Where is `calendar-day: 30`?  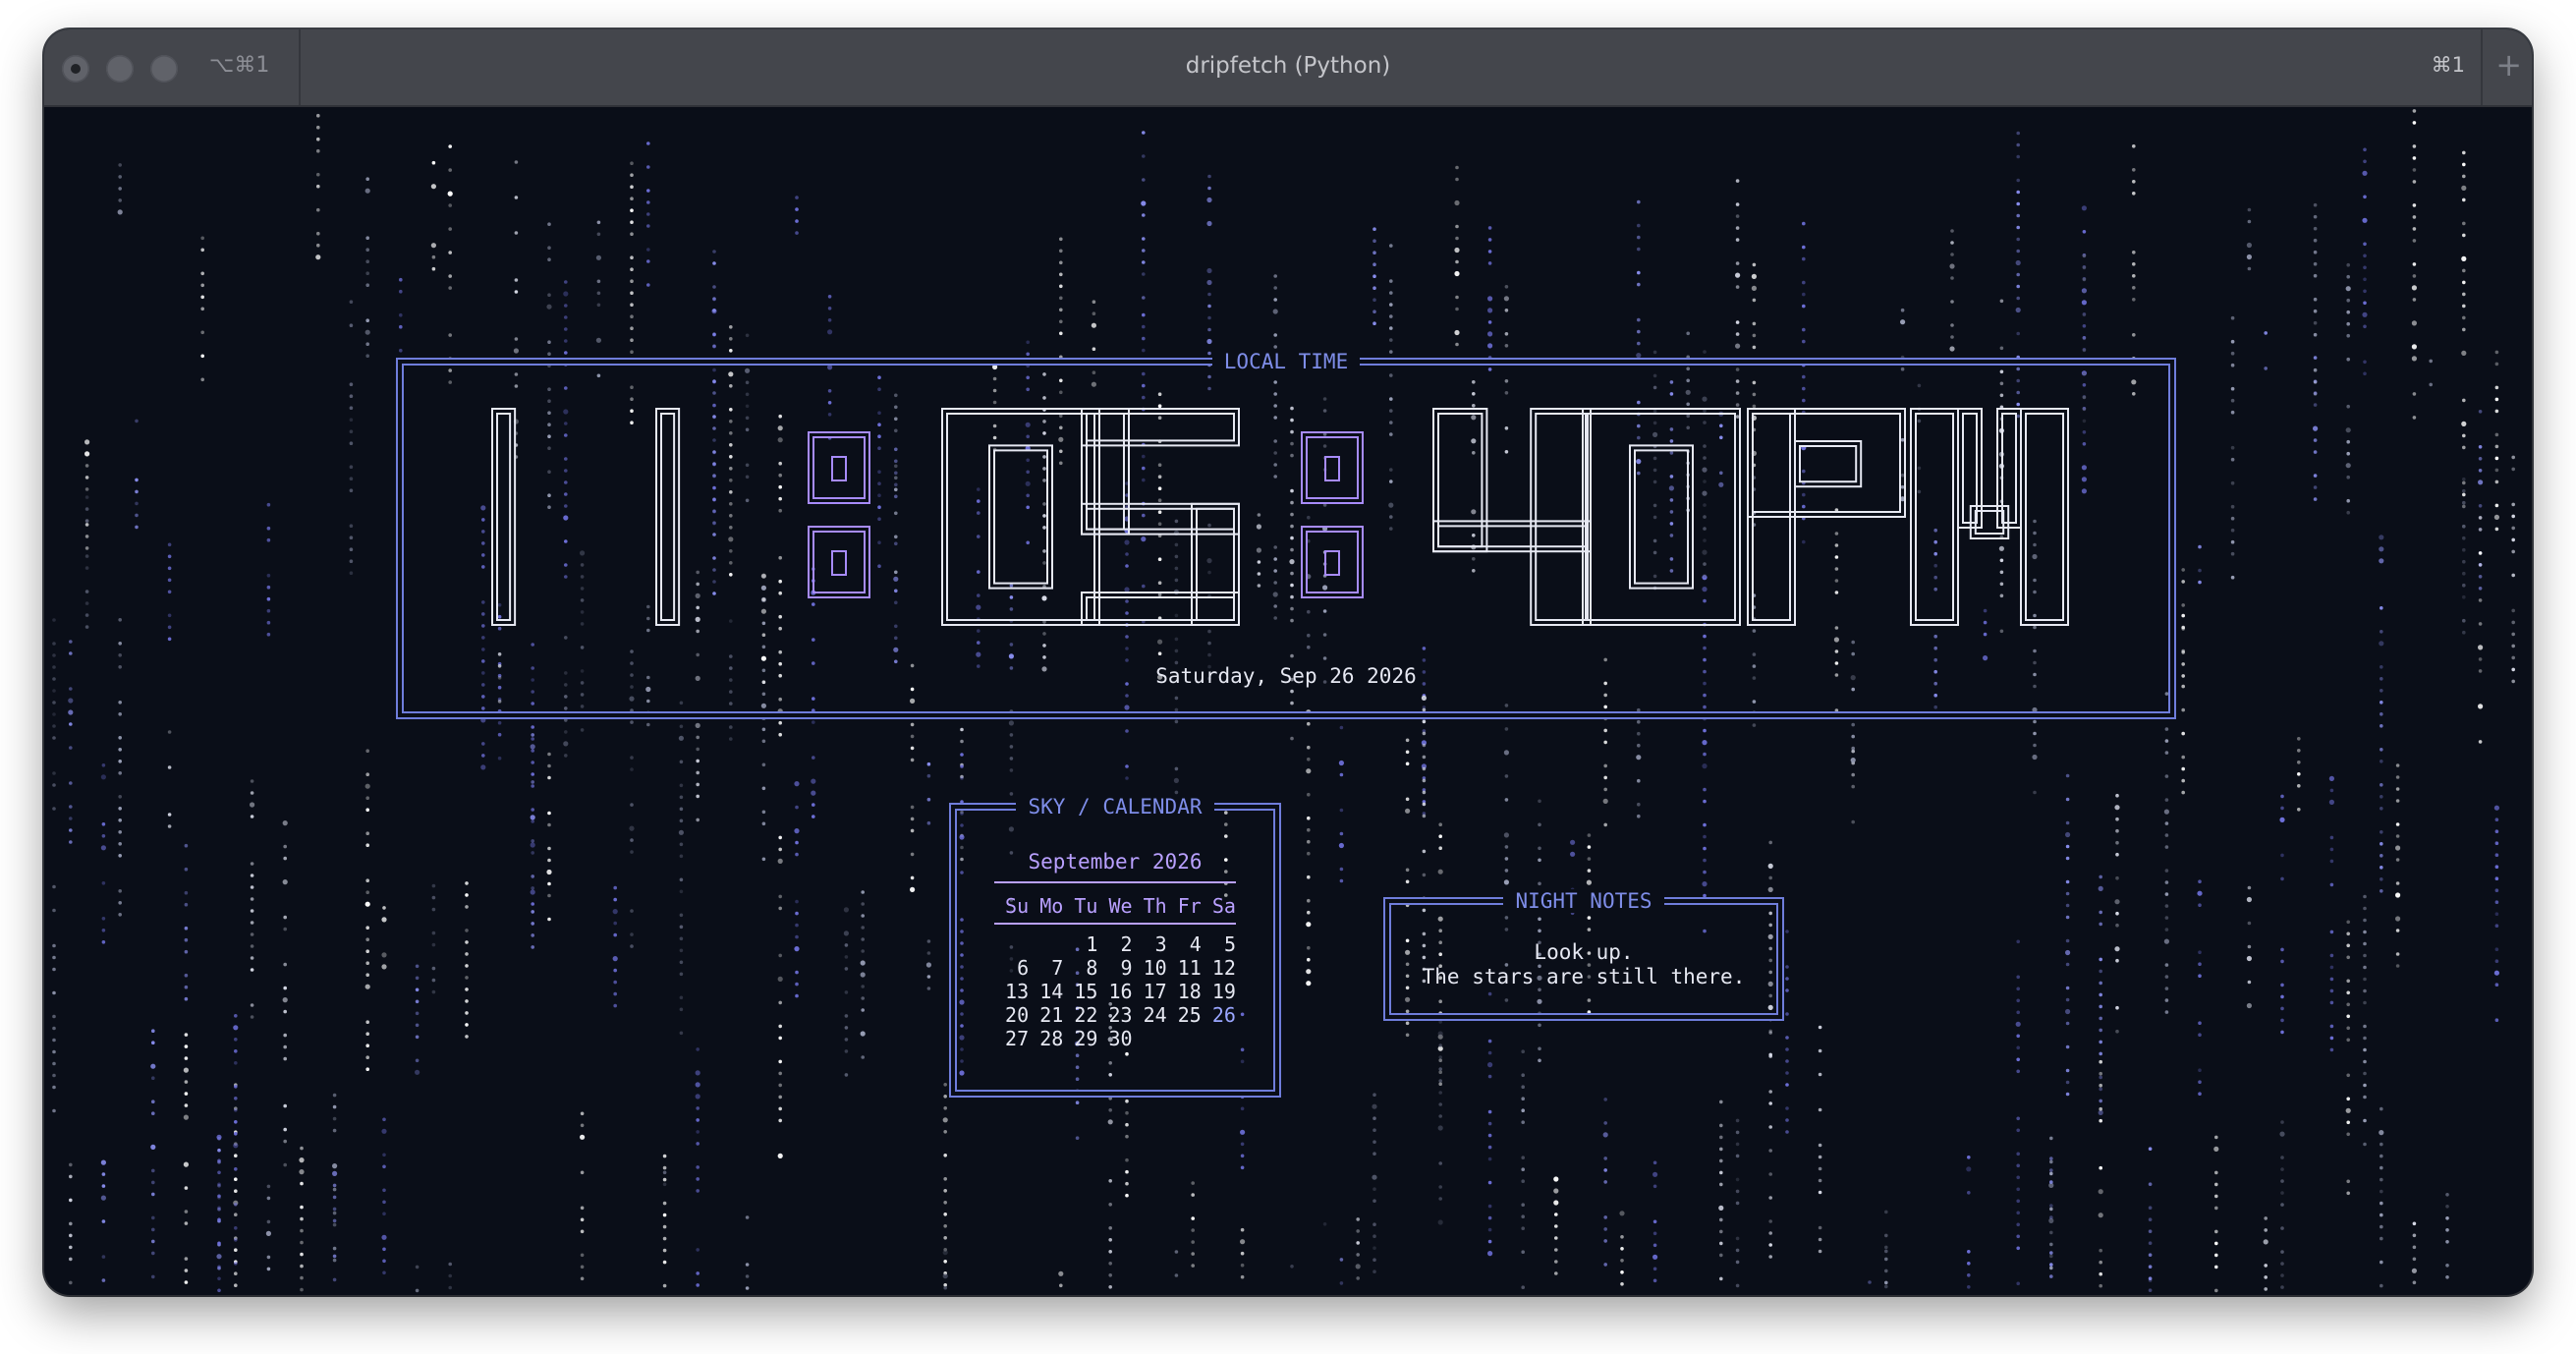
calendar-day: 30 is located at coordinates (1114, 1038).